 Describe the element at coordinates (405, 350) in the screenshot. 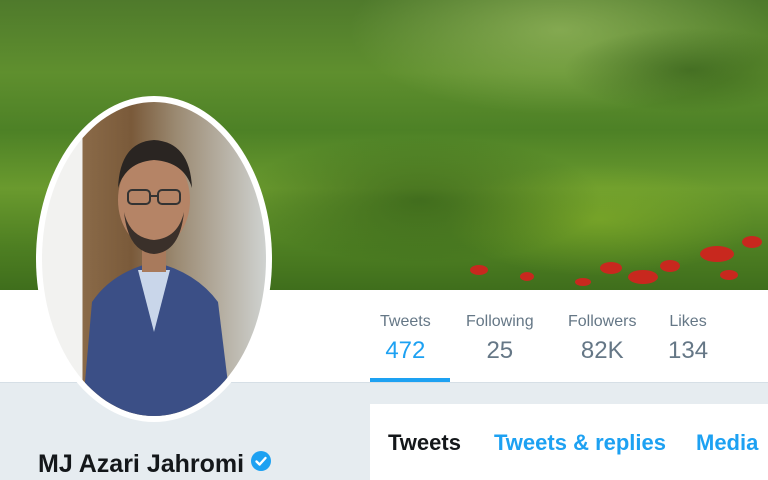

I see `stat-value: 472` at that location.